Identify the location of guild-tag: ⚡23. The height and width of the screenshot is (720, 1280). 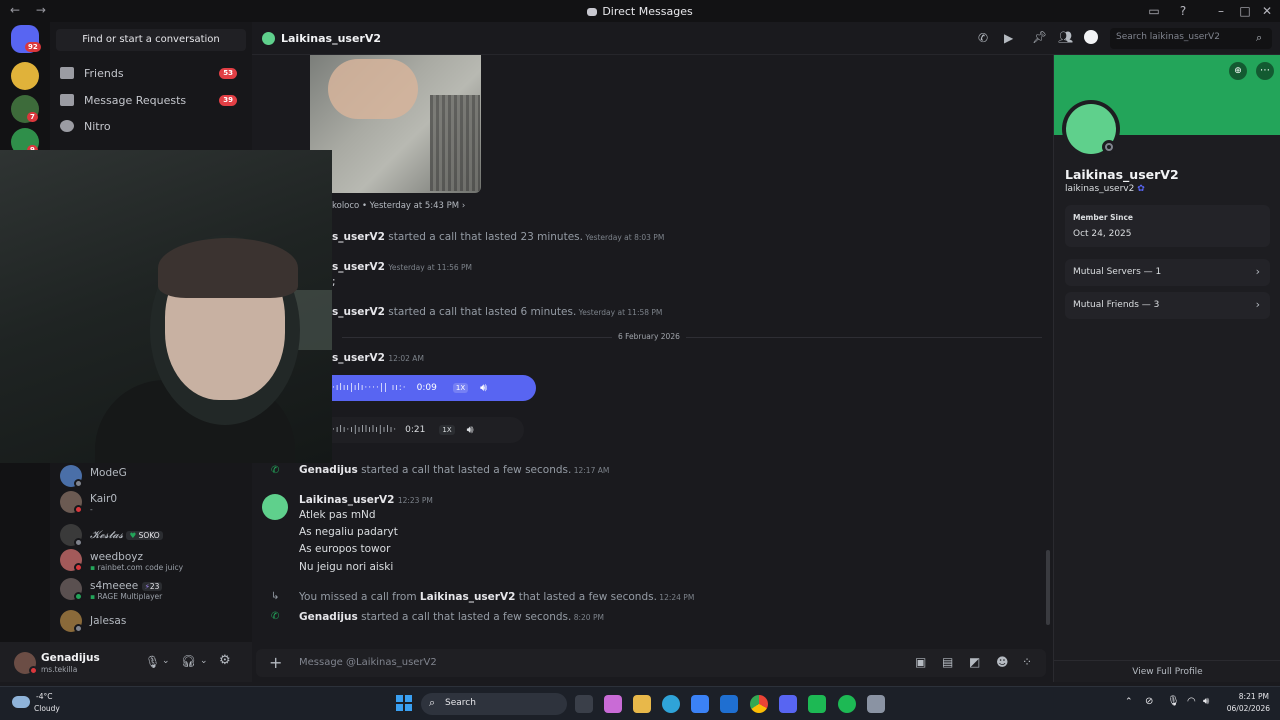
(152, 586).